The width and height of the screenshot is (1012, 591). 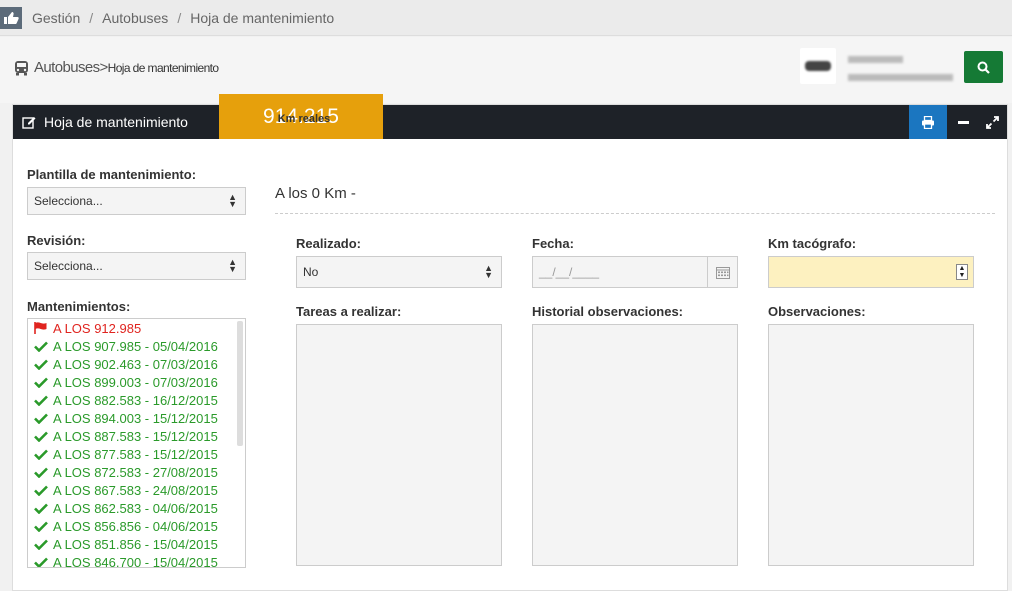 What do you see at coordinates (163, 67) in the screenshot?
I see `title-sub: Hoja de mantenimiento` at bounding box center [163, 67].